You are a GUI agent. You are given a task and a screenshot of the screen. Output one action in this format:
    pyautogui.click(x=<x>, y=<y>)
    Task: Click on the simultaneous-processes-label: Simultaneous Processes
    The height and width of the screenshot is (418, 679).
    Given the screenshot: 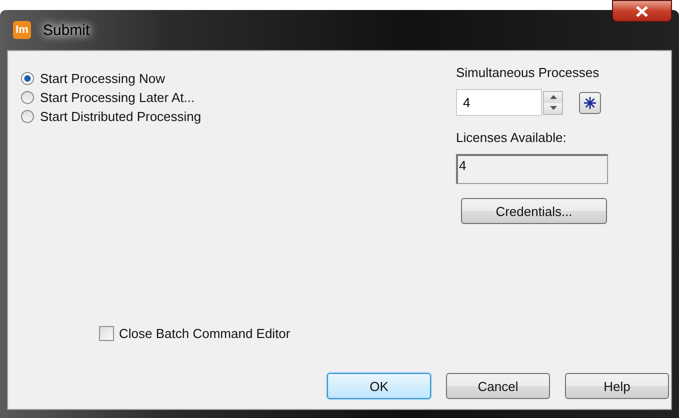 What is the action you would take?
    pyautogui.click(x=528, y=72)
    